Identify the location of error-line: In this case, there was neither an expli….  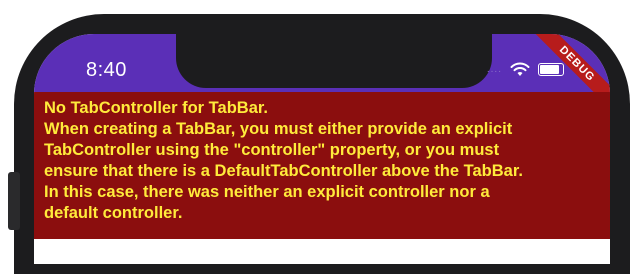
(267, 192).